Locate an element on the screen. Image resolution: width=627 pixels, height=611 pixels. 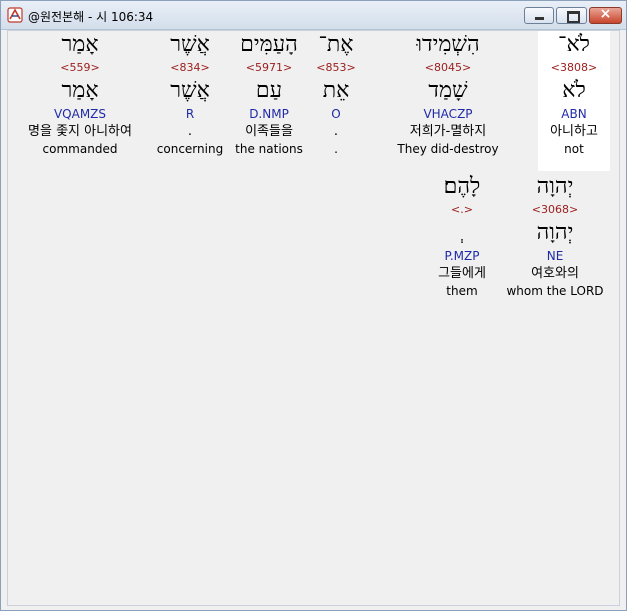
word-column: לֹא־ <3808> לֹא ABN 아니하고 not is located at coordinates (574, 101).